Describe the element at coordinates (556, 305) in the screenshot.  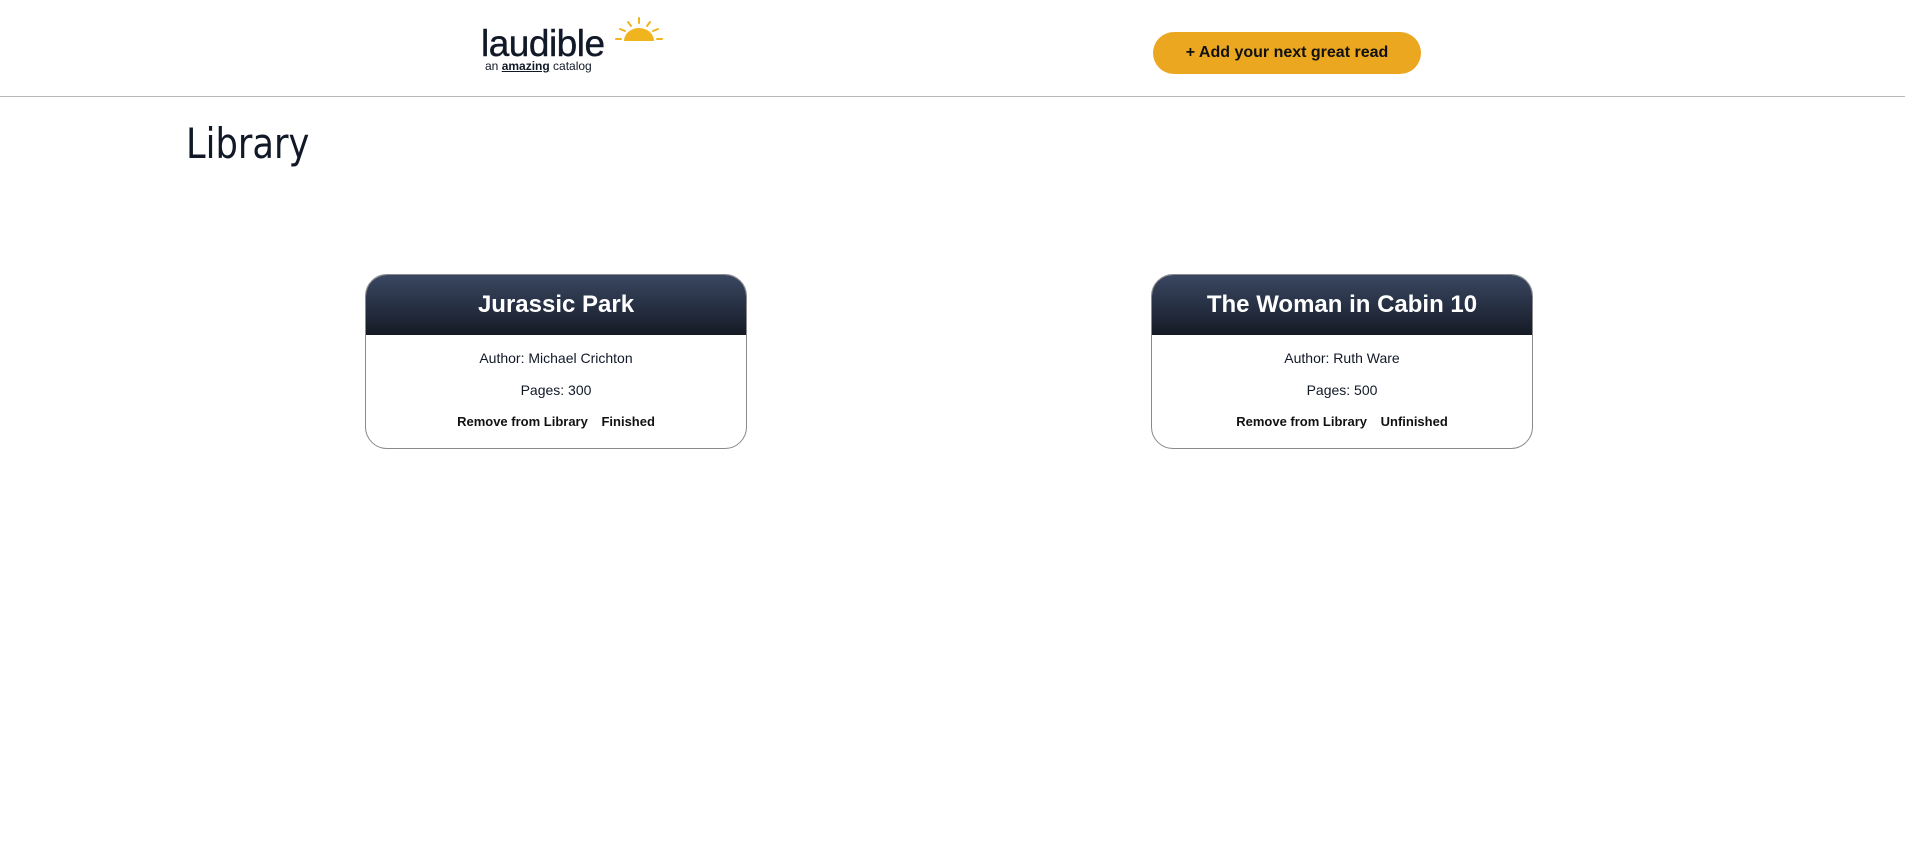
I see `book-title: Jurassic Park` at that location.